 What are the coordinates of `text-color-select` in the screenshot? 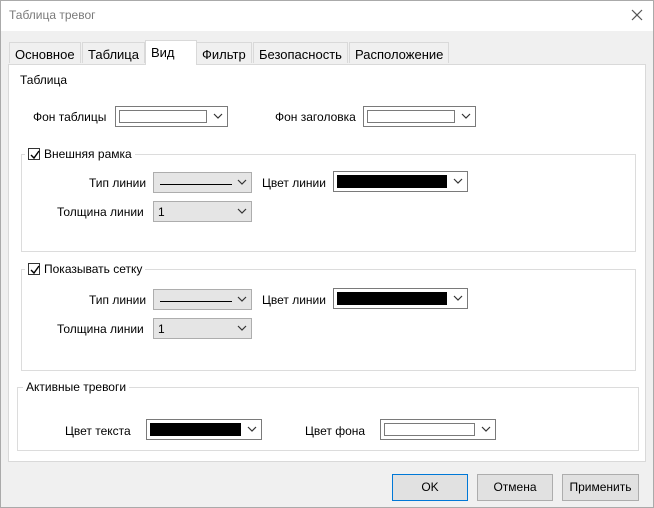 It's located at (204, 429).